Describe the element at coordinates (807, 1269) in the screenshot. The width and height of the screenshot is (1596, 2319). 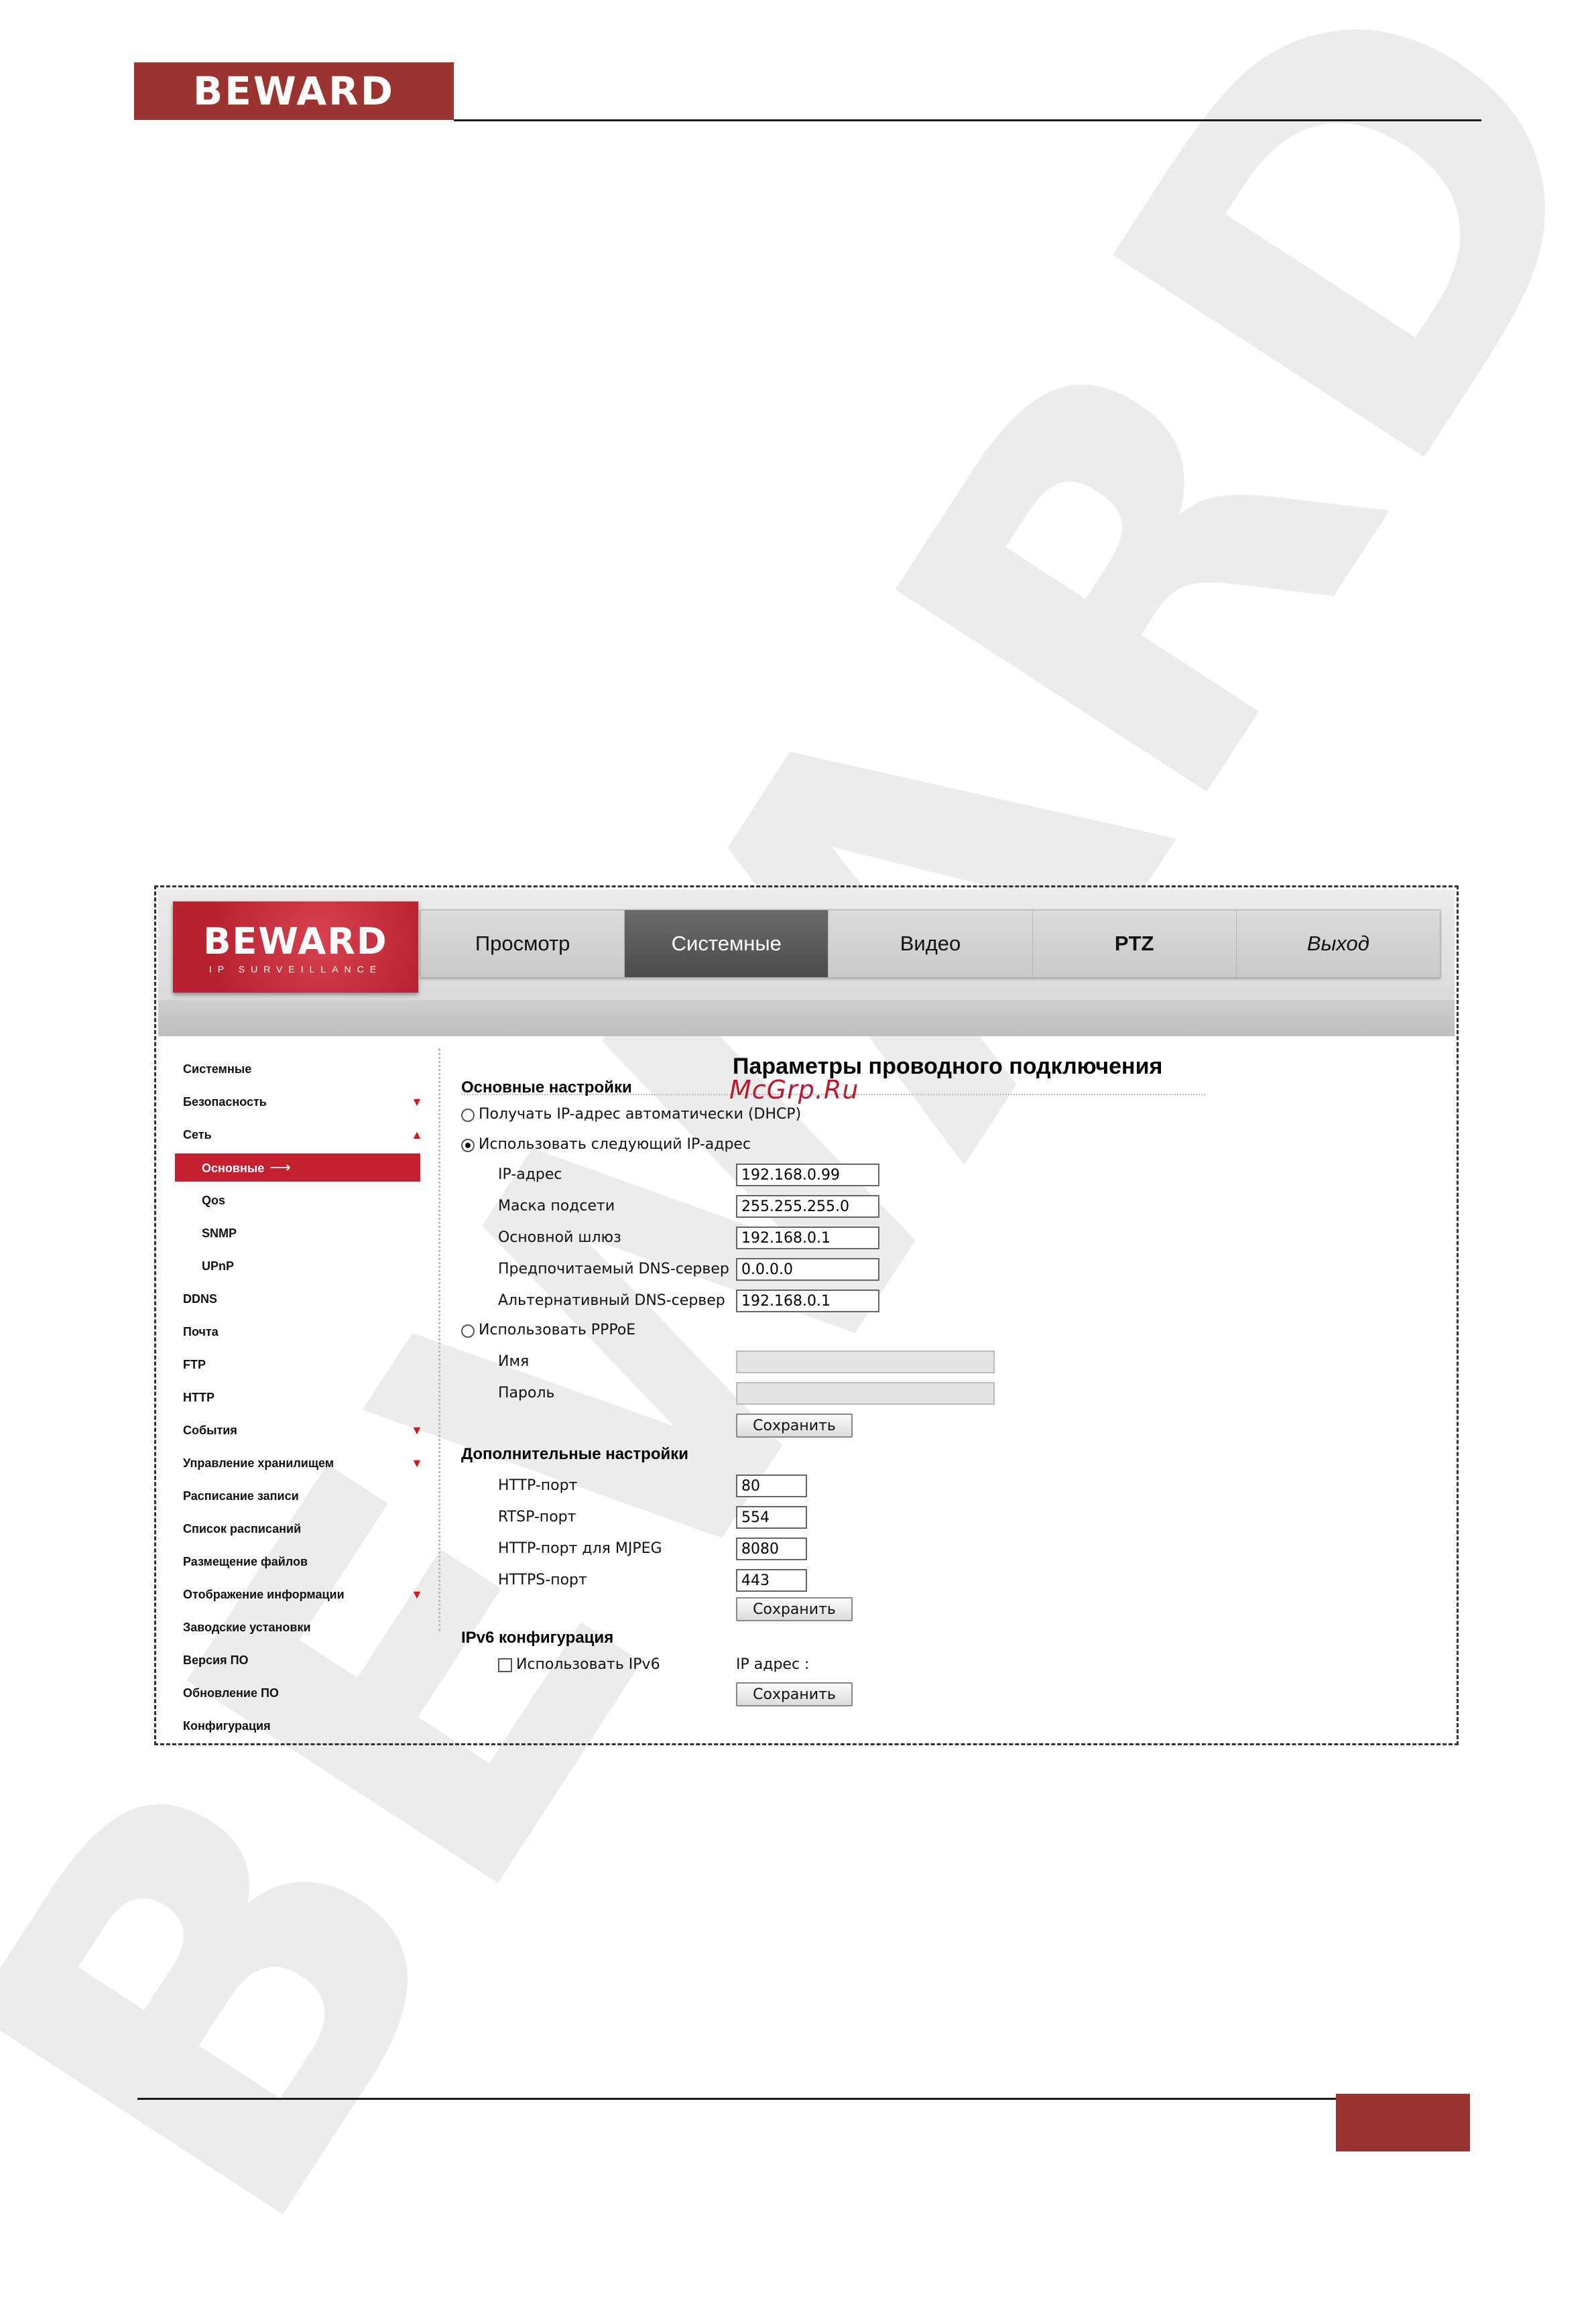
I see `primary-dns-input` at that location.